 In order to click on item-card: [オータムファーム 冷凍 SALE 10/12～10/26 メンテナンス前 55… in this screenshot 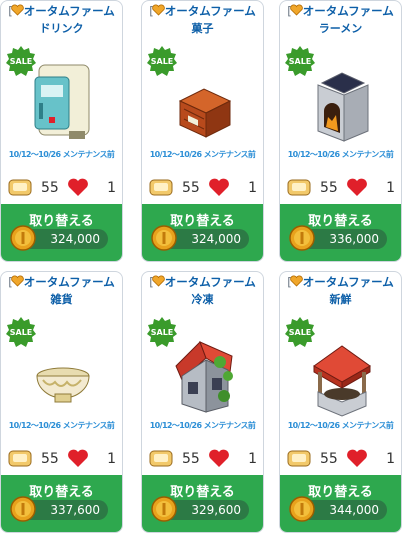, I will do `click(202, 402)`.